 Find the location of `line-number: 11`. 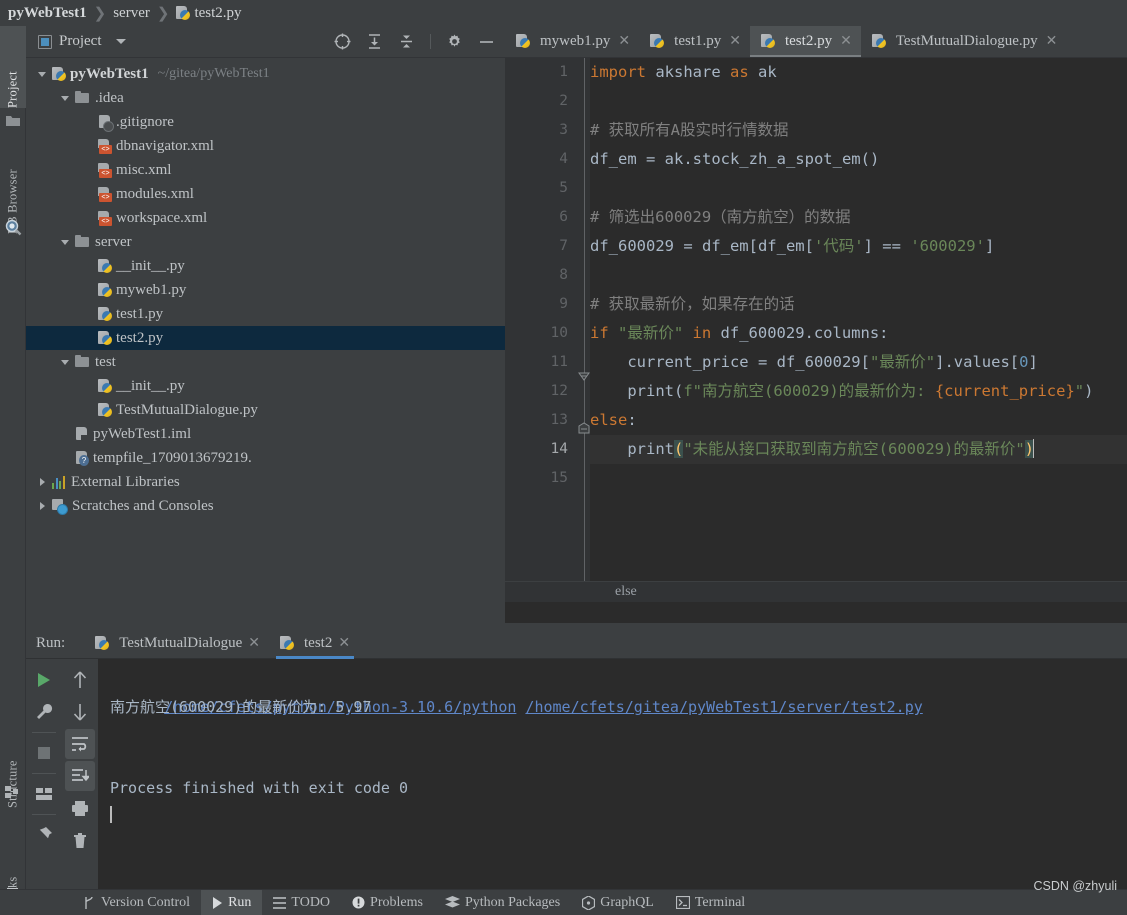

line-number: 11 is located at coordinates (559, 362).